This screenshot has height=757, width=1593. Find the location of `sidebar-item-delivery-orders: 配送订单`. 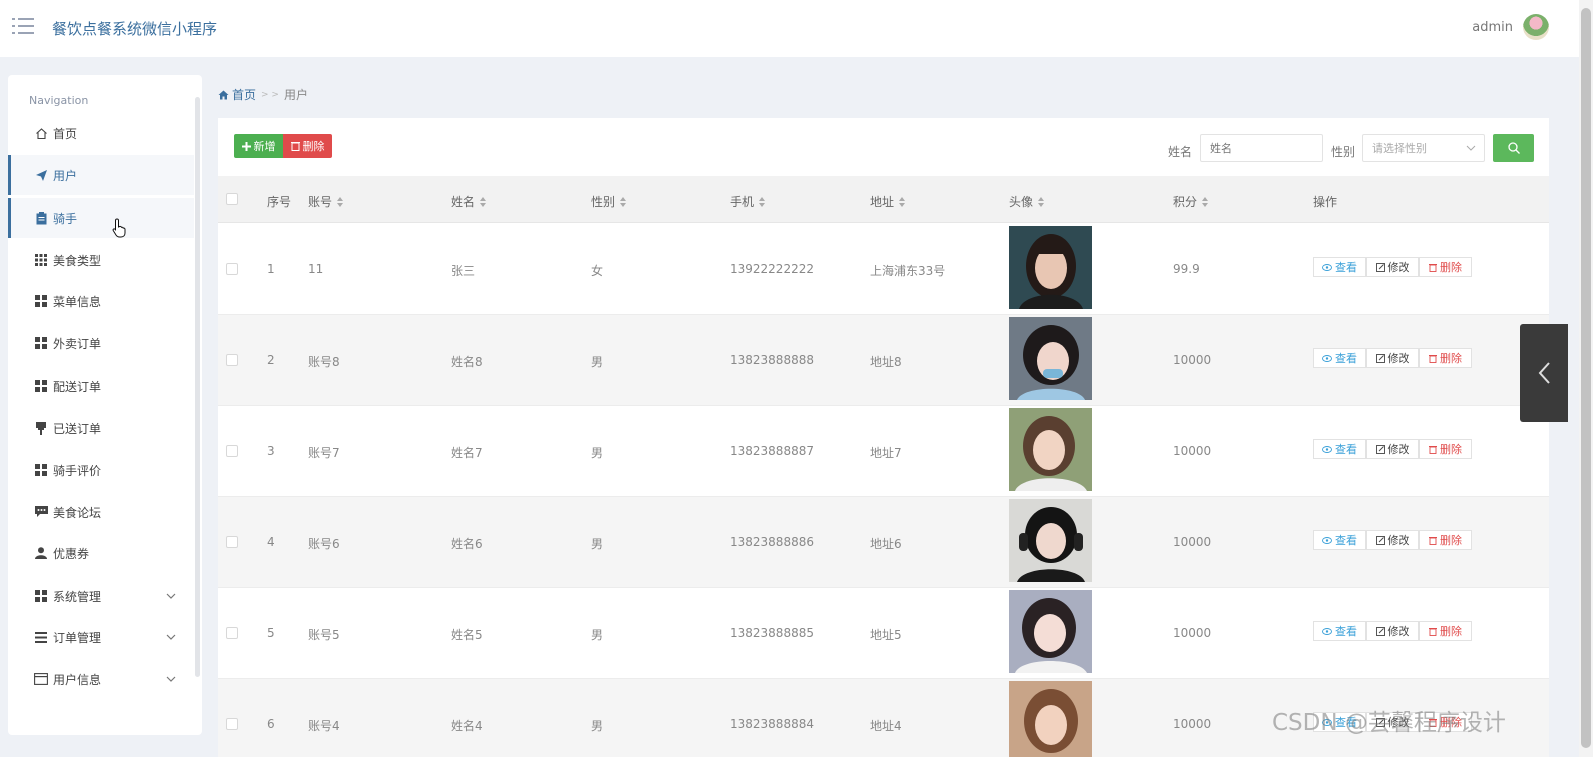

sidebar-item-delivery-orders: 配送订单 is located at coordinates (101, 386).